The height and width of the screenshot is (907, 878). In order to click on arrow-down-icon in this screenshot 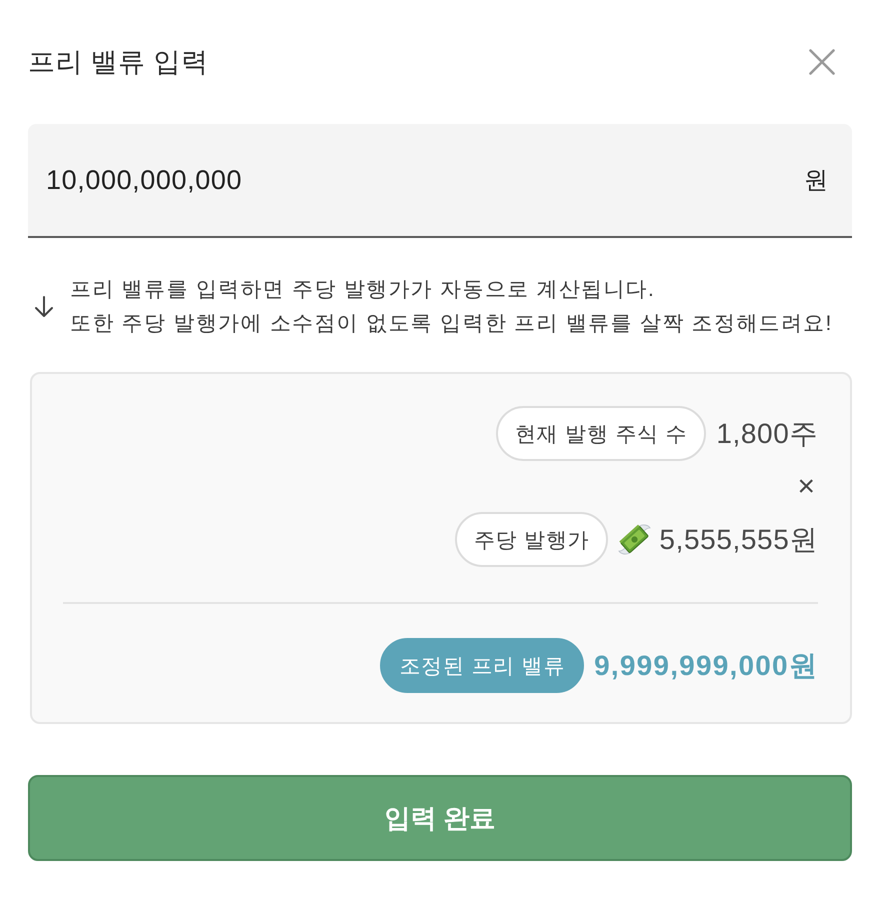, I will do `click(44, 307)`.